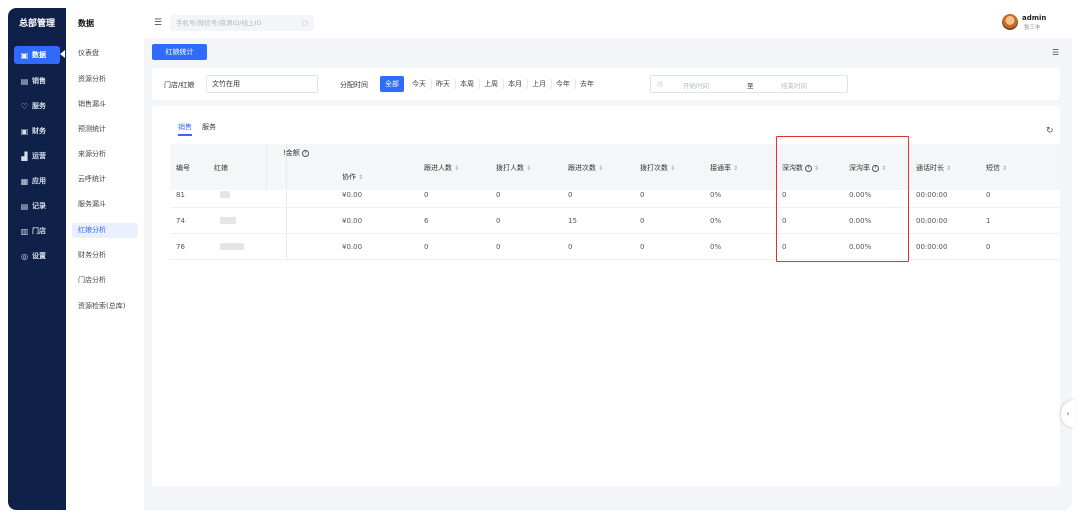 The height and width of the screenshot is (518, 1080). Describe the element at coordinates (498, 247) in the screenshot. I see `cell-dial-people: 0` at that location.